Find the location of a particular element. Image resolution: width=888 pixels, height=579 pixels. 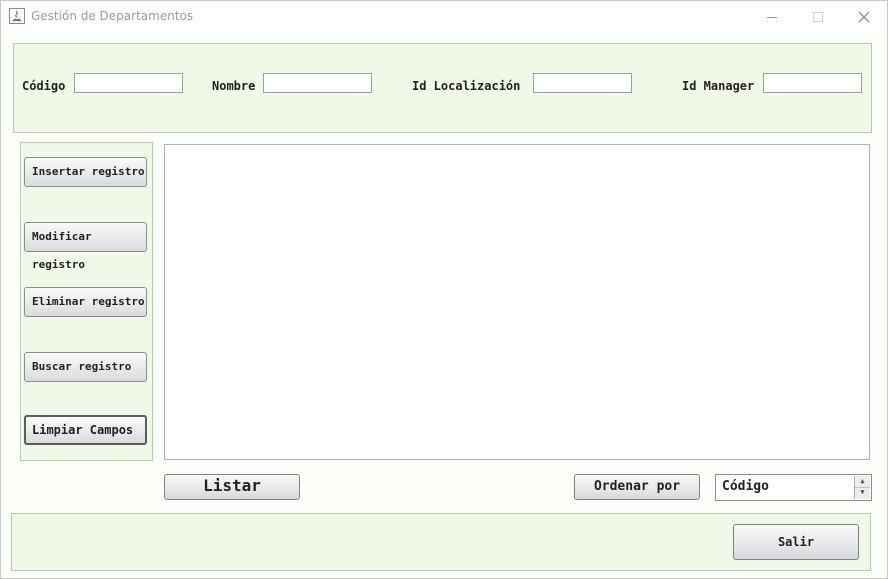

spinner-down-icon: ▼ is located at coordinates (862, 492).